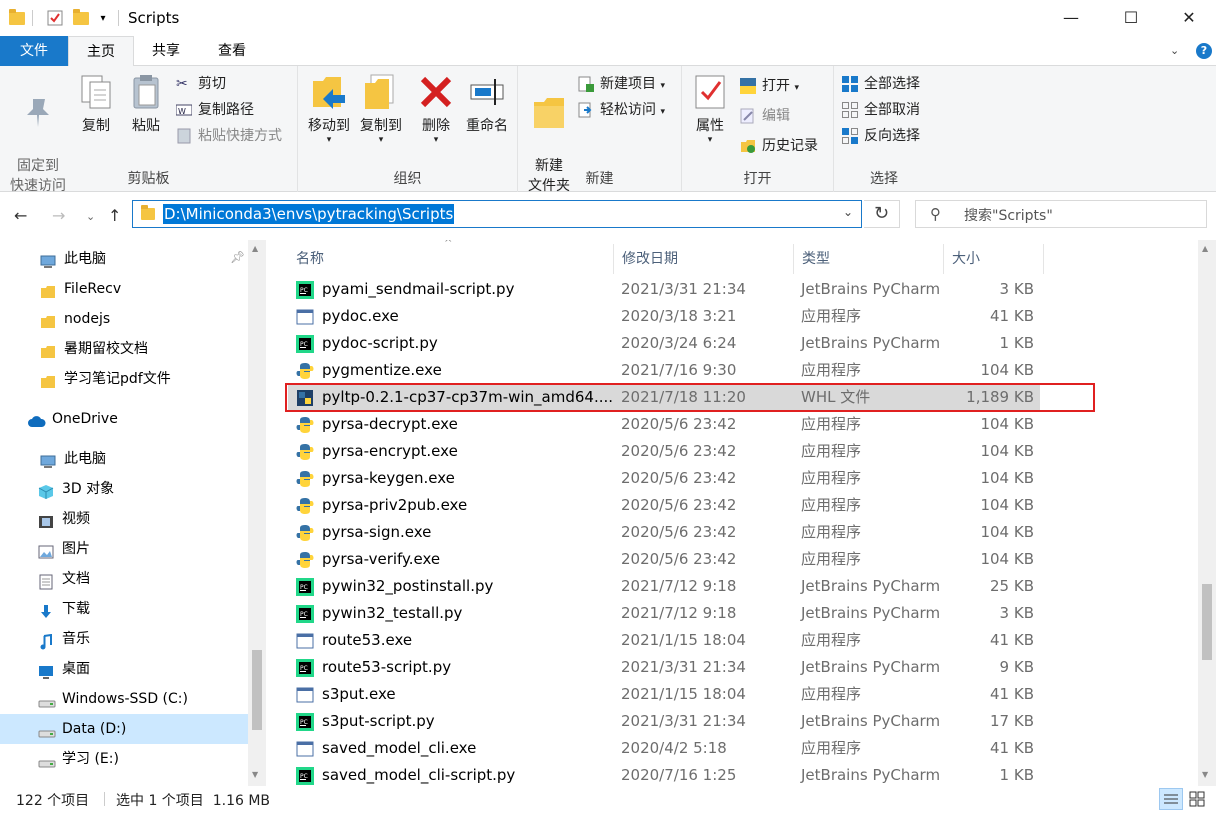 Image resolution: width=1216 pixels, height=813 pixels. Describe the element at coordinates (451, 259) in the screenshot. I see `column-header-name: 名称` at that location.